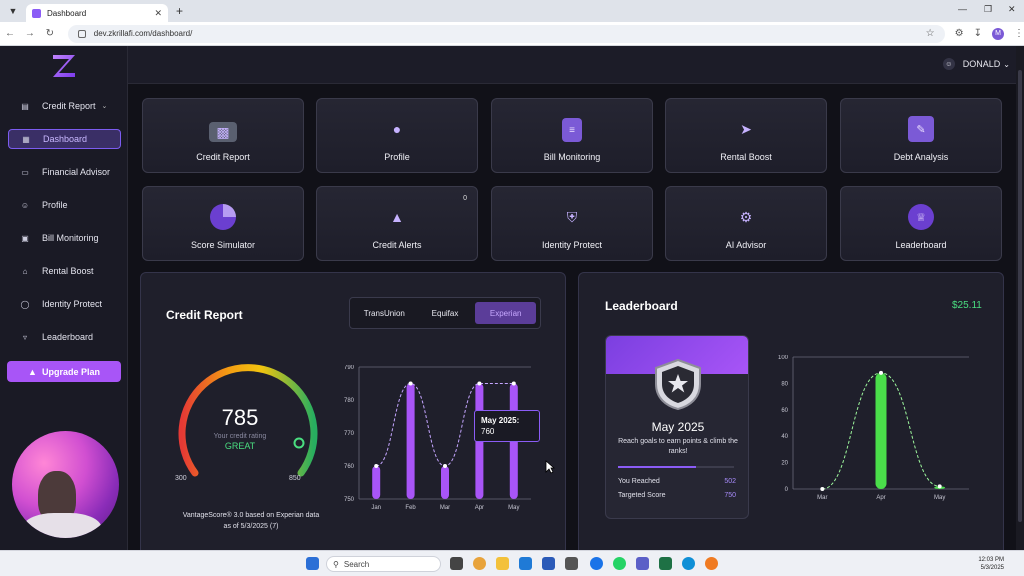 The width and height of the screenshot is (1024, 576). Describe the element at coordinates (64, 304) in the screenshot. I see `sidebar-item-identity-protect: ◯ Identity Protect` at that location.